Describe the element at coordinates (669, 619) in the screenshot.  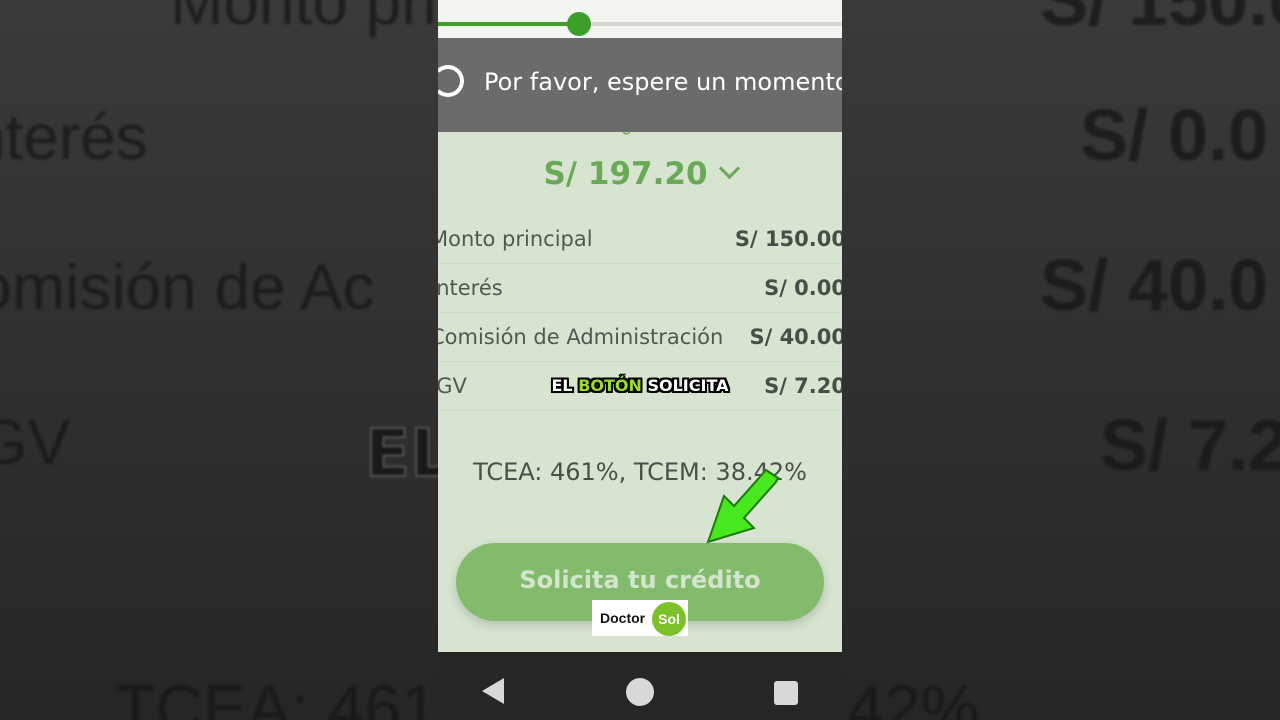
I see `logo-sun: Sol` at that location.